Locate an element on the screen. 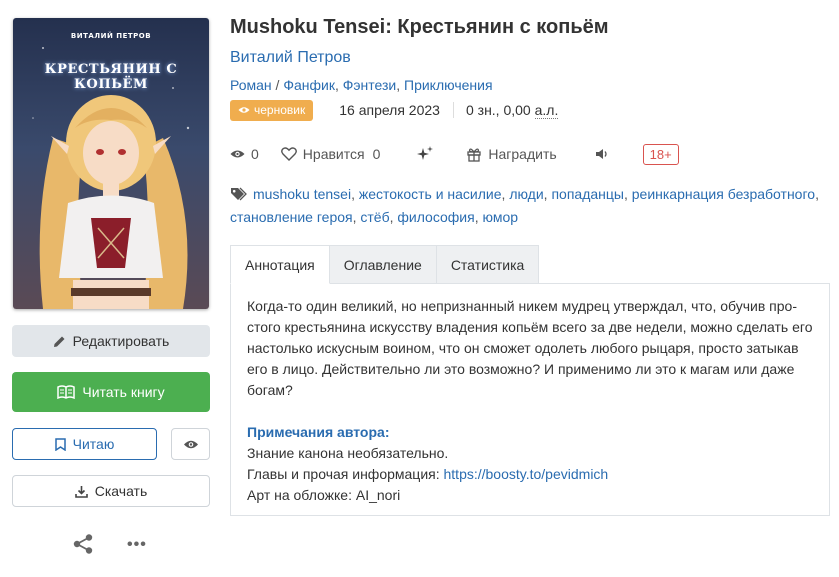  cover-author-text: ВИТАЛИЙ ПЕТРОВ is located at coordinates (111, 36).